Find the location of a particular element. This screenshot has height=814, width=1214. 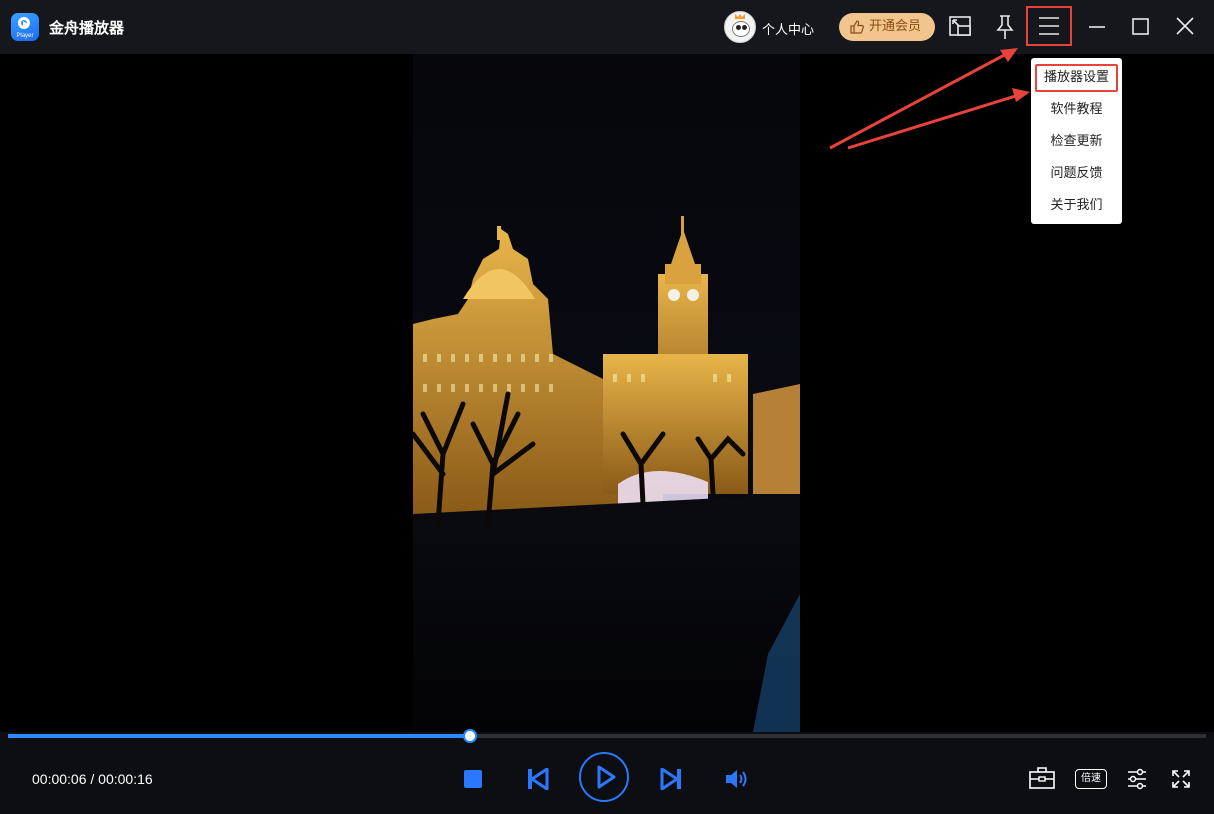

settings-sliders-icon is located at coordinates (1137, 779).